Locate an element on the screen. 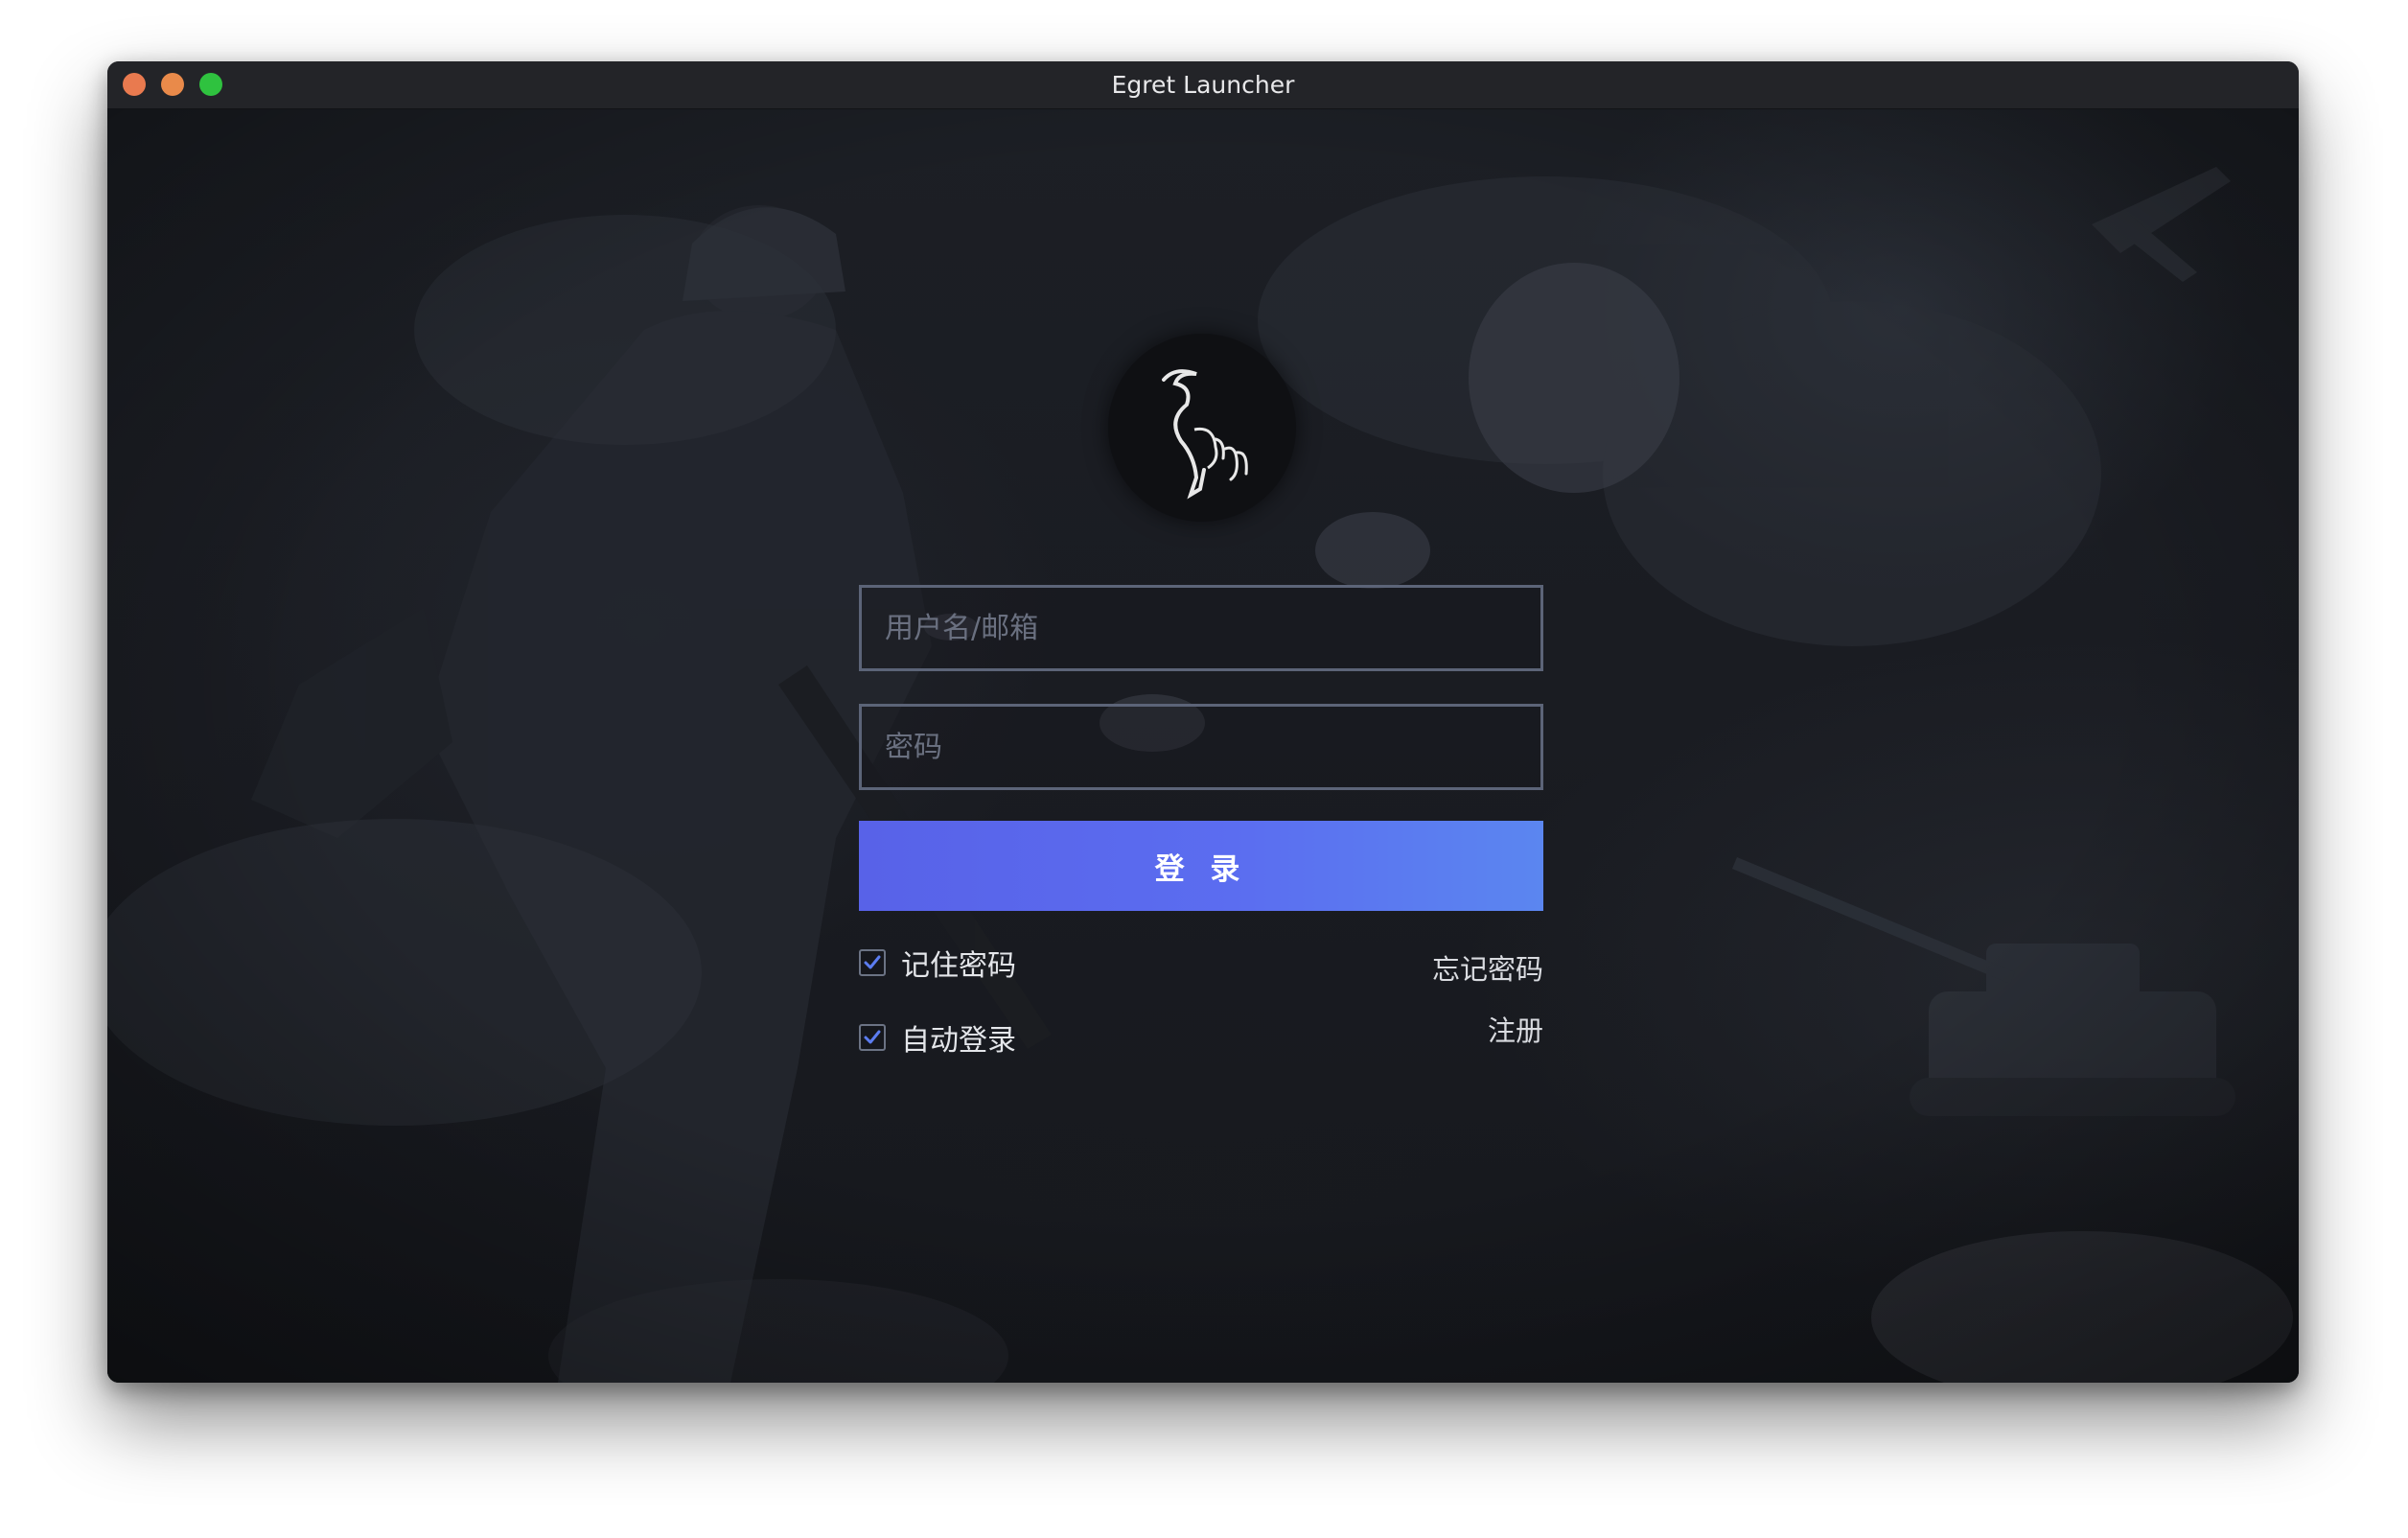  password-input is located at coordinates (1201, 747).